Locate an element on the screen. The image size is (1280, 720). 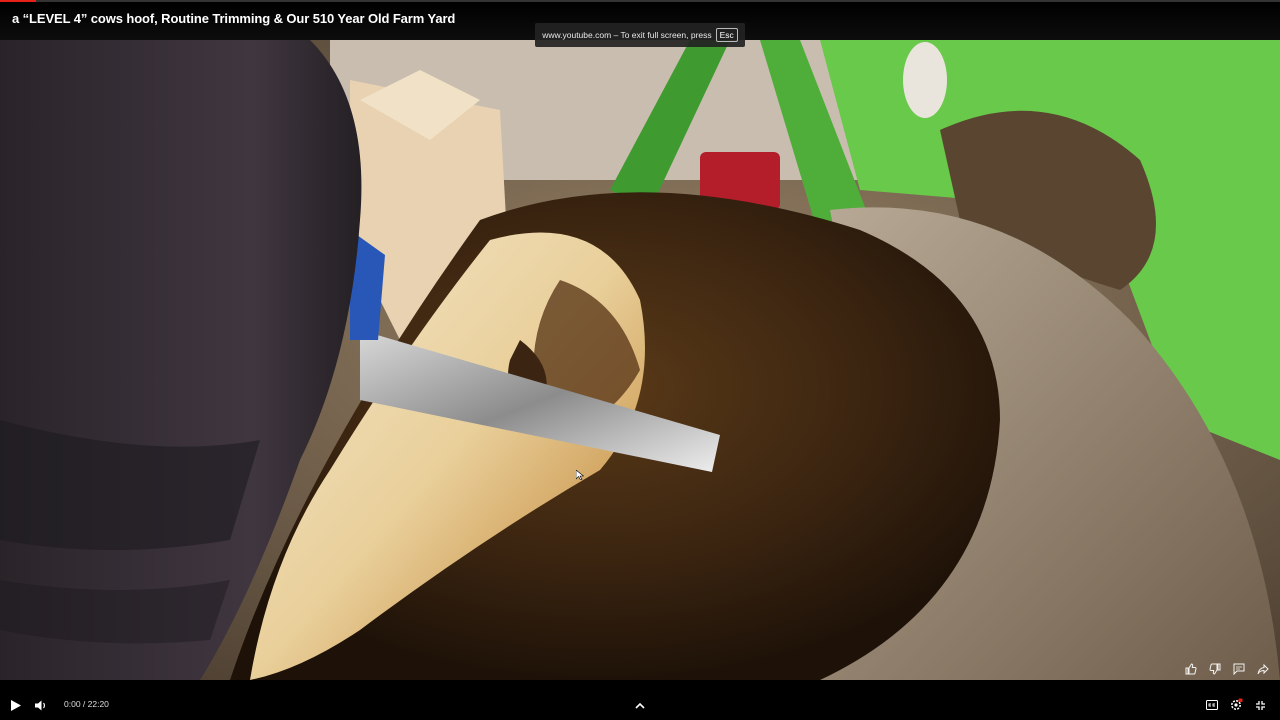
comment-icon is located at coordinates (1239, 669).